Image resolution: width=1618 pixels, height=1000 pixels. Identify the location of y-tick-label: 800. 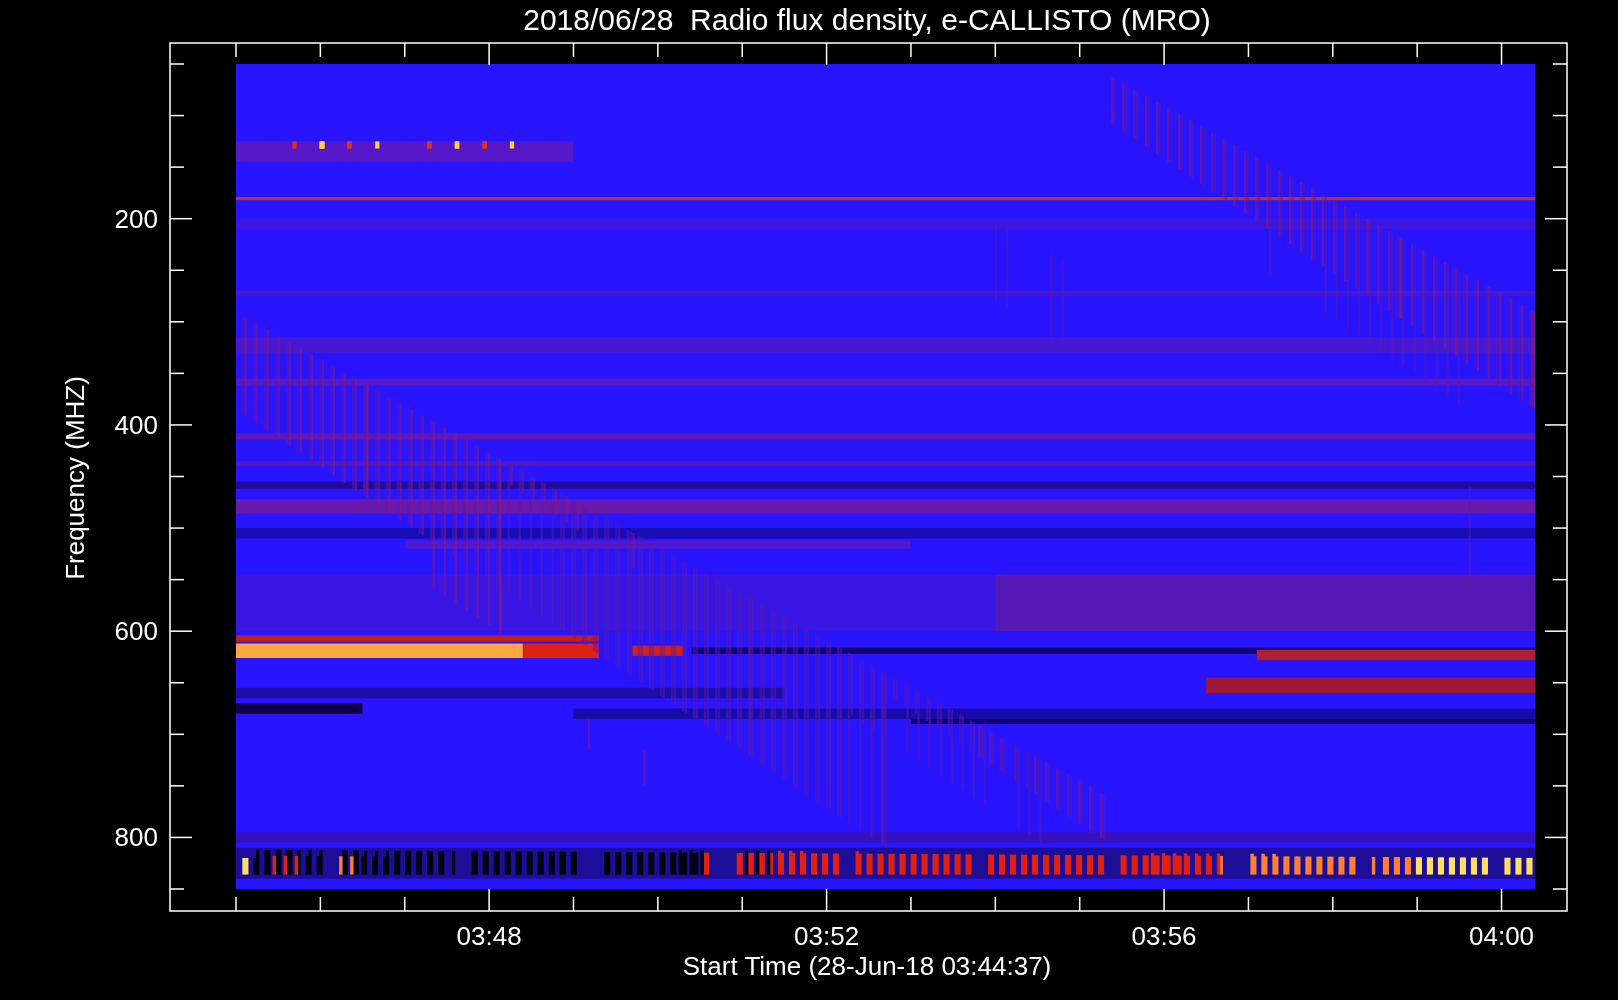
(136, 837).